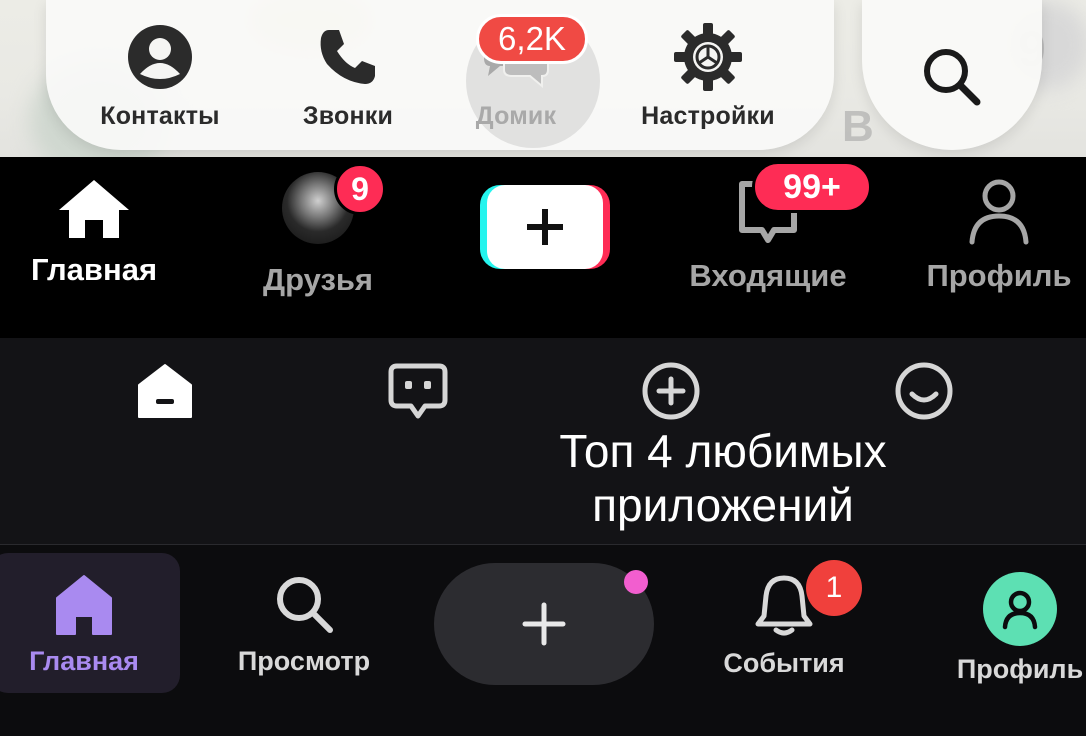 Image resolution: width=1086 pixels, height=736 pixels. I want to click on inbox-badge: 99+, so click(812, 187).